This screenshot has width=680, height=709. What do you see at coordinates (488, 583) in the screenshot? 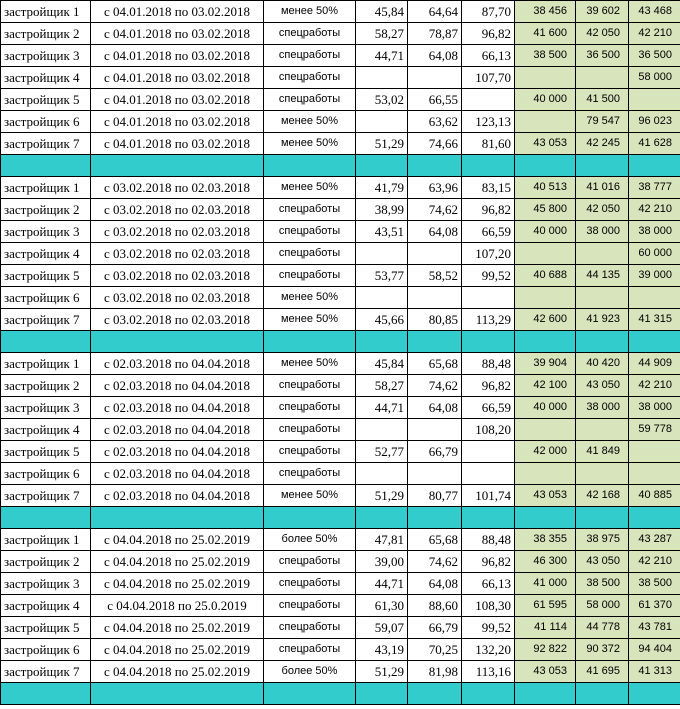
I see `value-cell-3: 66,13` at bounding box center [488, 583].